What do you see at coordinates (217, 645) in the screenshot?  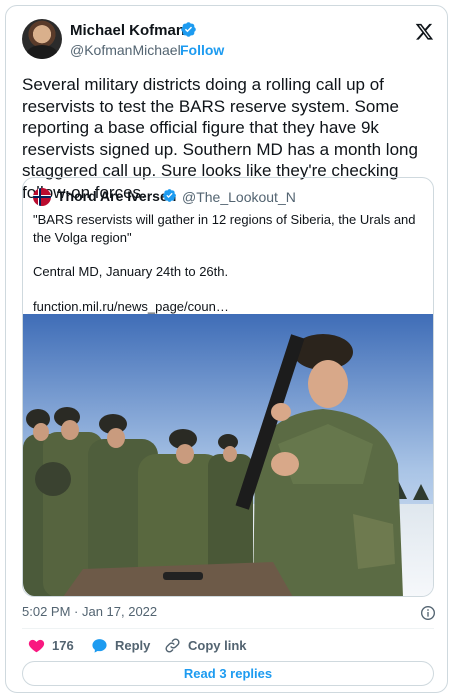 I see `copy-link-label: Copy link` at bounding box center [217, 645].